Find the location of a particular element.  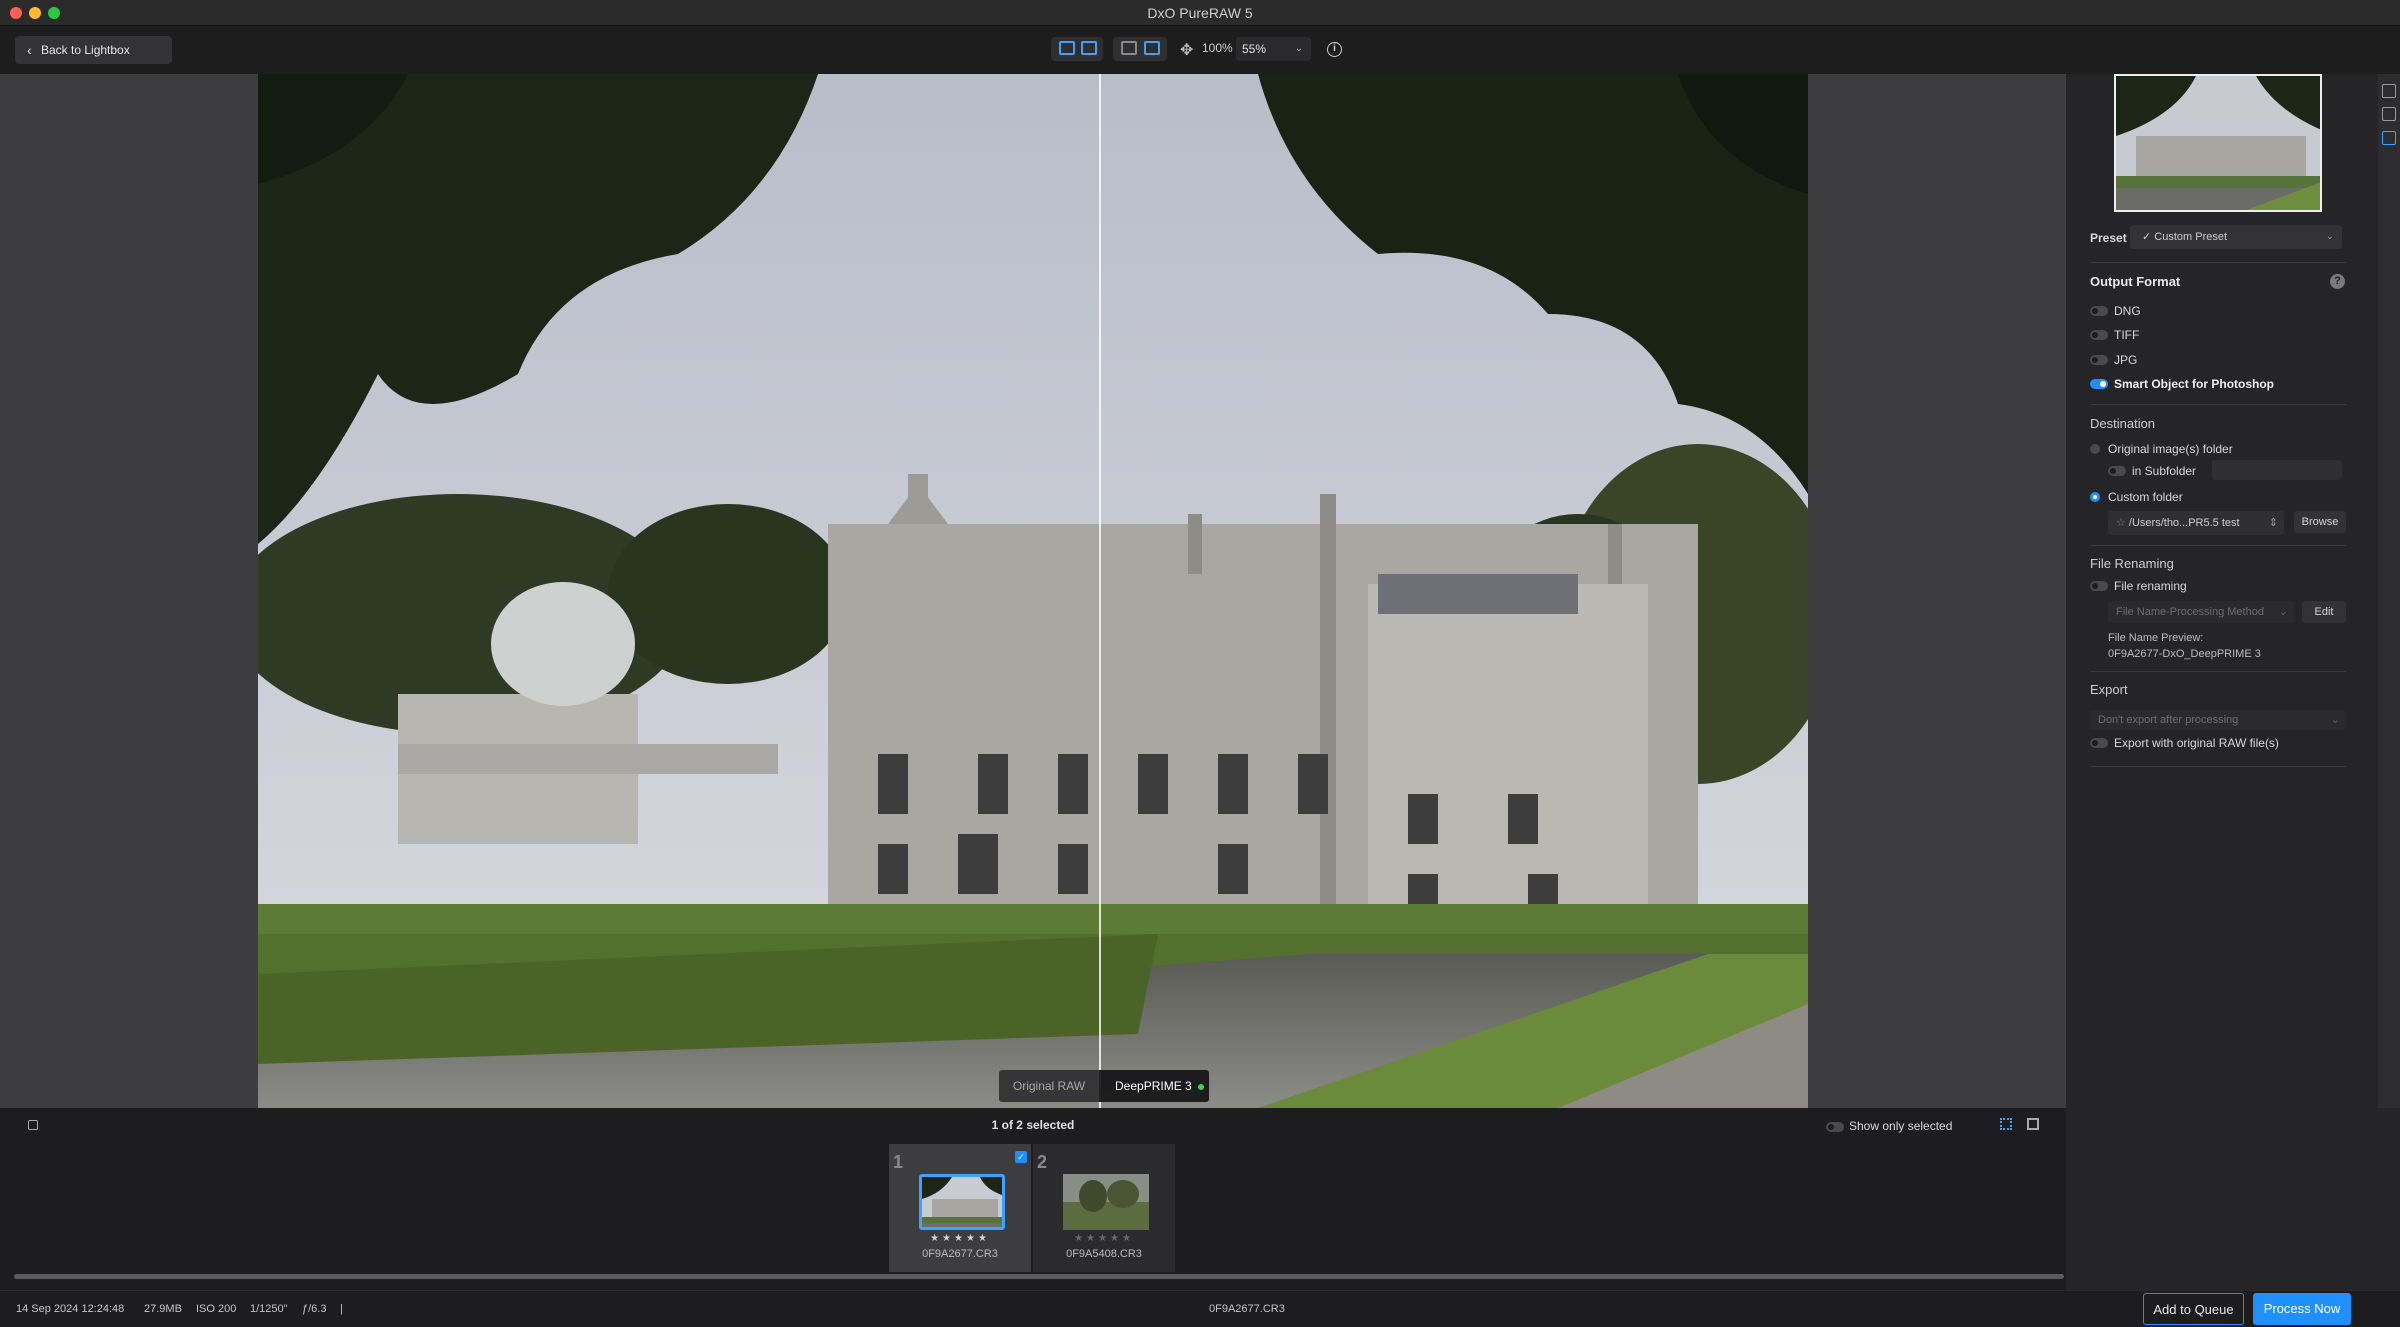

jpg-toggle is located at coordinates (2099, 360).